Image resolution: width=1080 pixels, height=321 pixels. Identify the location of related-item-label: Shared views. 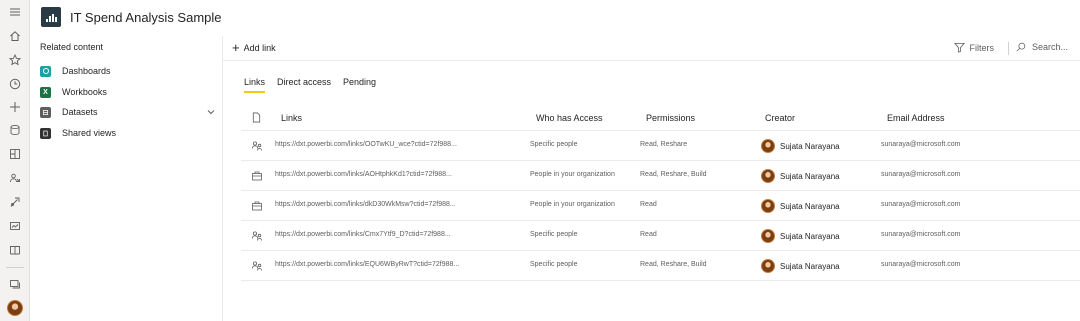
(89, 133).